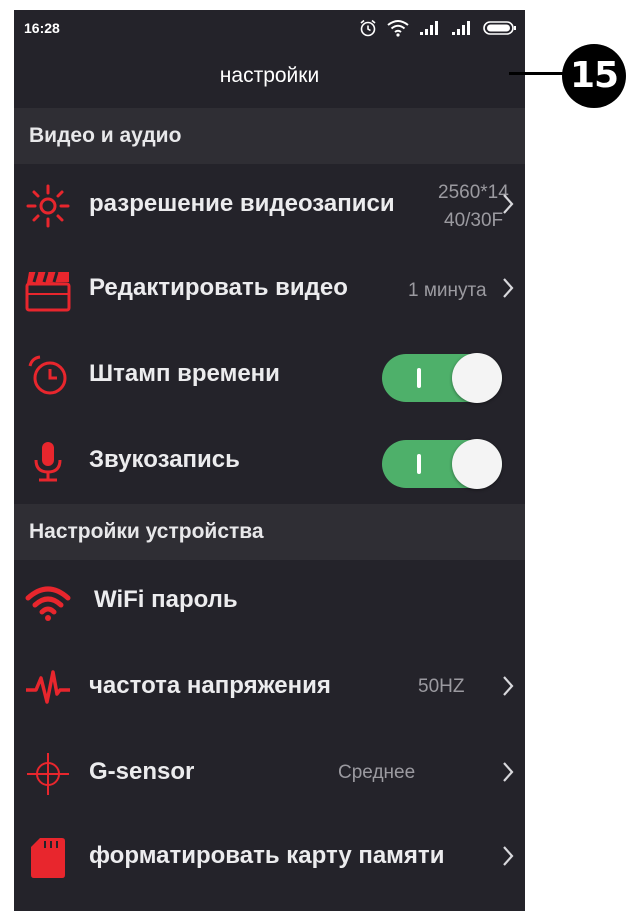  What do you see at coordinates (269, 136) in the screenshot?
I see `section-header-video-audio: Видео и аудио` at bounding box center [269, 136].